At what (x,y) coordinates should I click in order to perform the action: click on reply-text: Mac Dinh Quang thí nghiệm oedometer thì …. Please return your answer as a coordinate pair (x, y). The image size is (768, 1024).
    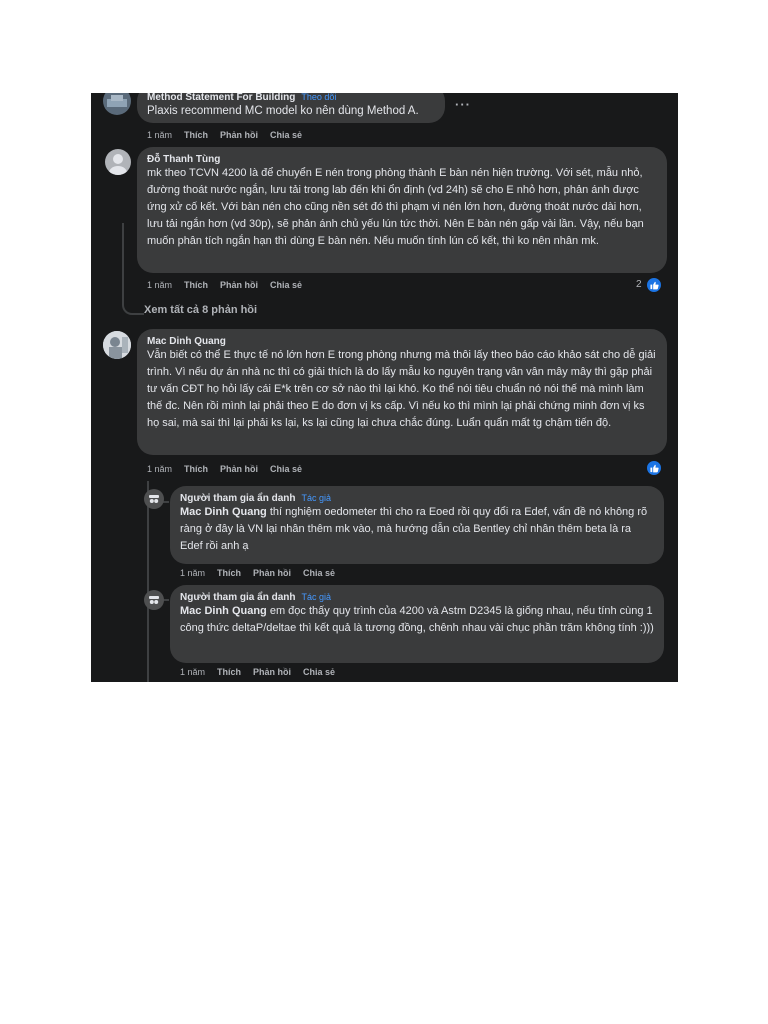
    Looking at the image, I should click on (417, 529).